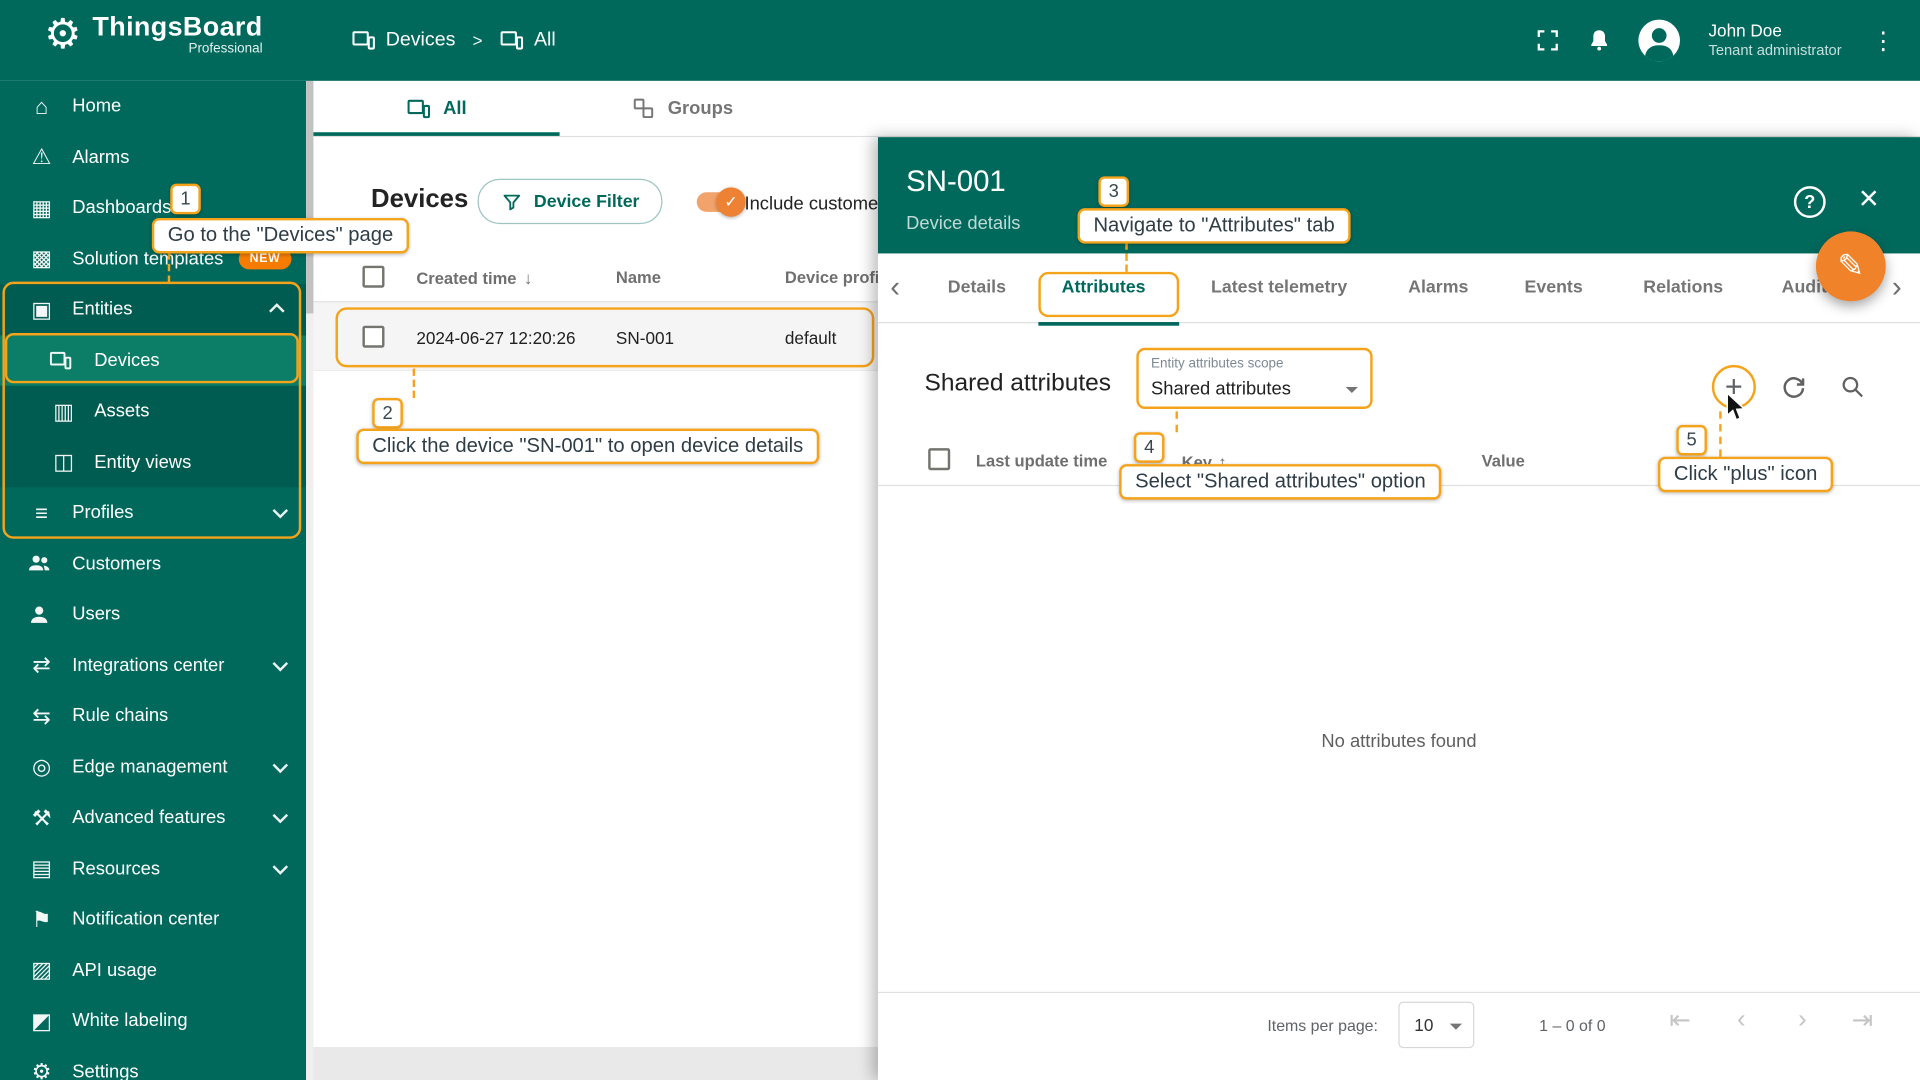 Image resolution: width=1920 pixels, height=1080 pixels. I want to click on chevron-right-icon: ›, so click(1802, 1019).